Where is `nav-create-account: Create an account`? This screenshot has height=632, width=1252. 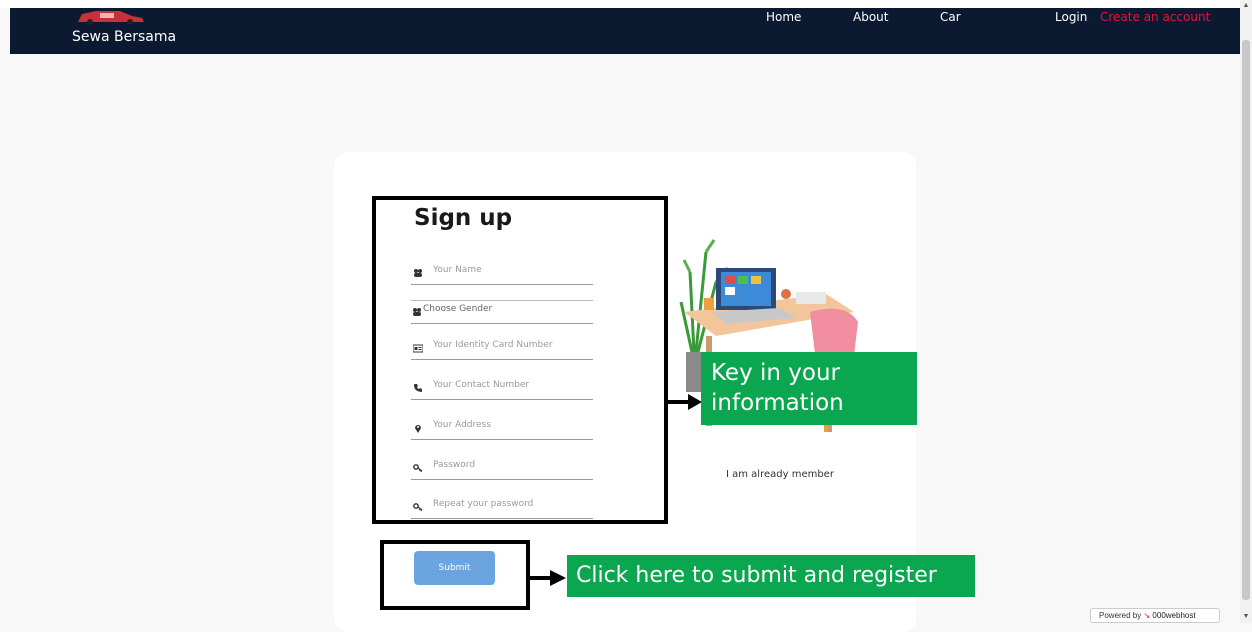
nav-create-account: Create an account is located at coordinates (1155, 17).